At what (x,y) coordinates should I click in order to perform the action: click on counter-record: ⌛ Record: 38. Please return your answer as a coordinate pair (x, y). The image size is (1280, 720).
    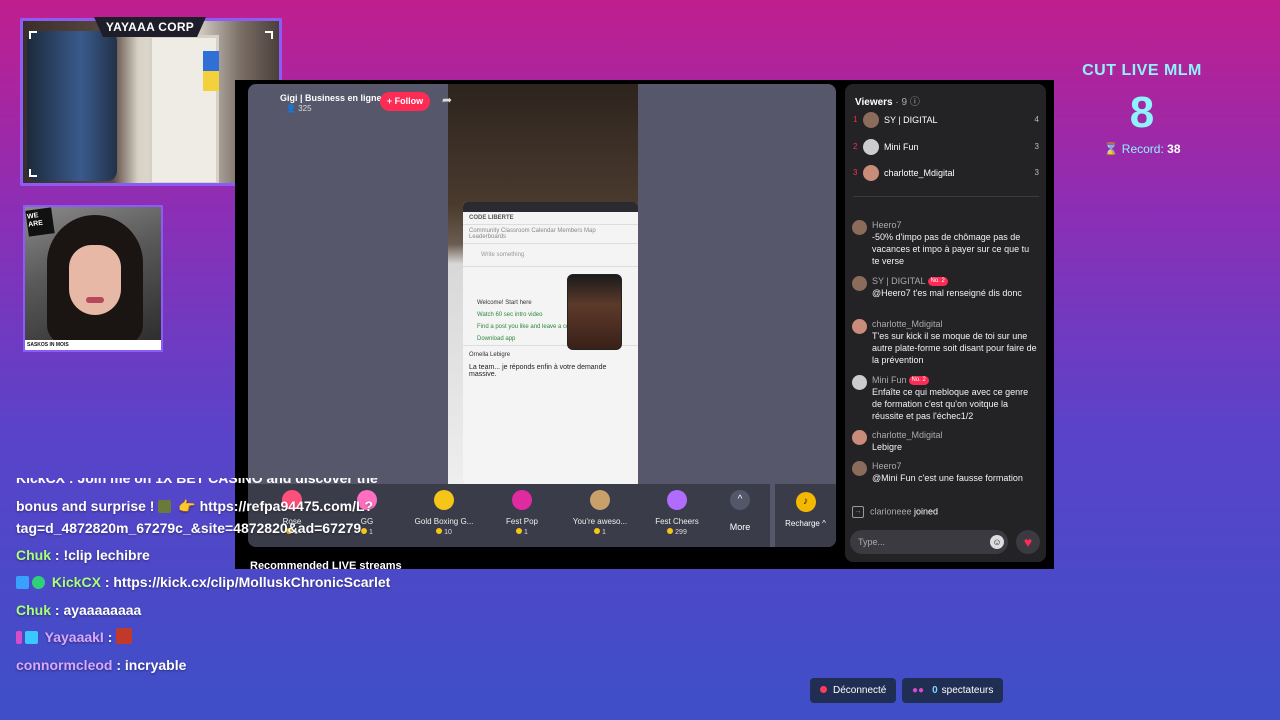
    Looking at the image, I should click on (1142, 149).